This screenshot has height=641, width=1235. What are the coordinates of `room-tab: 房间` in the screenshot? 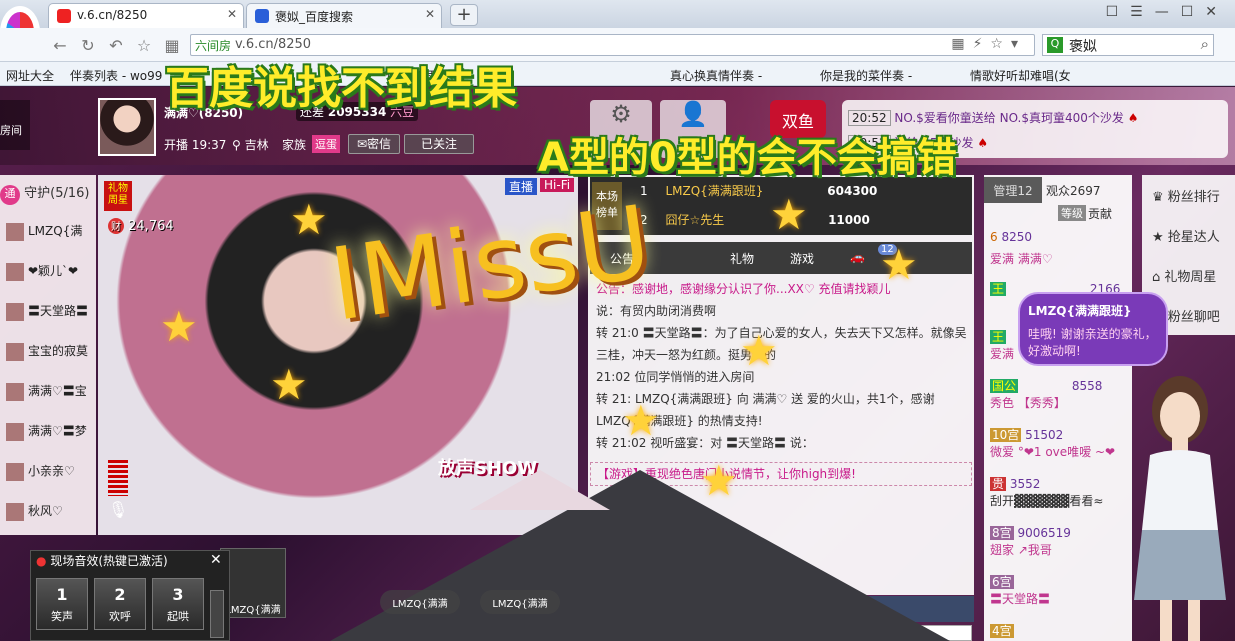 It's located at (15, 125).